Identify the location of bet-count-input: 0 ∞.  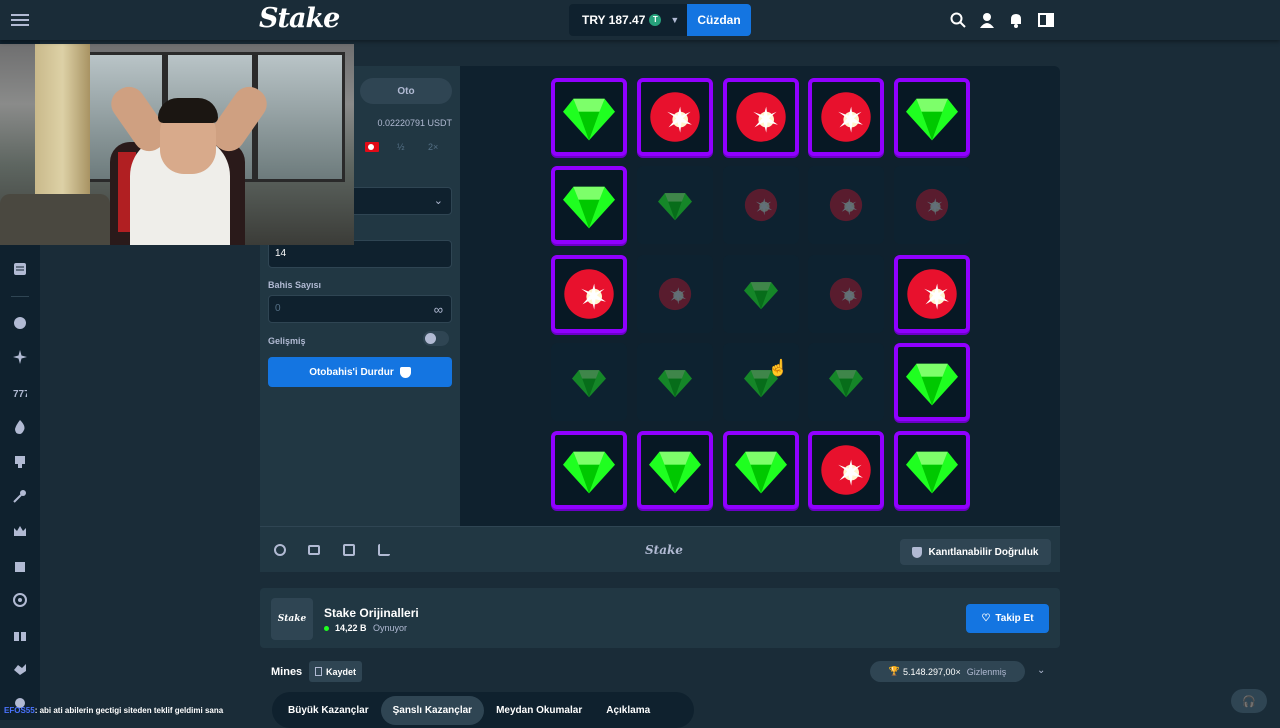
(360, 309).